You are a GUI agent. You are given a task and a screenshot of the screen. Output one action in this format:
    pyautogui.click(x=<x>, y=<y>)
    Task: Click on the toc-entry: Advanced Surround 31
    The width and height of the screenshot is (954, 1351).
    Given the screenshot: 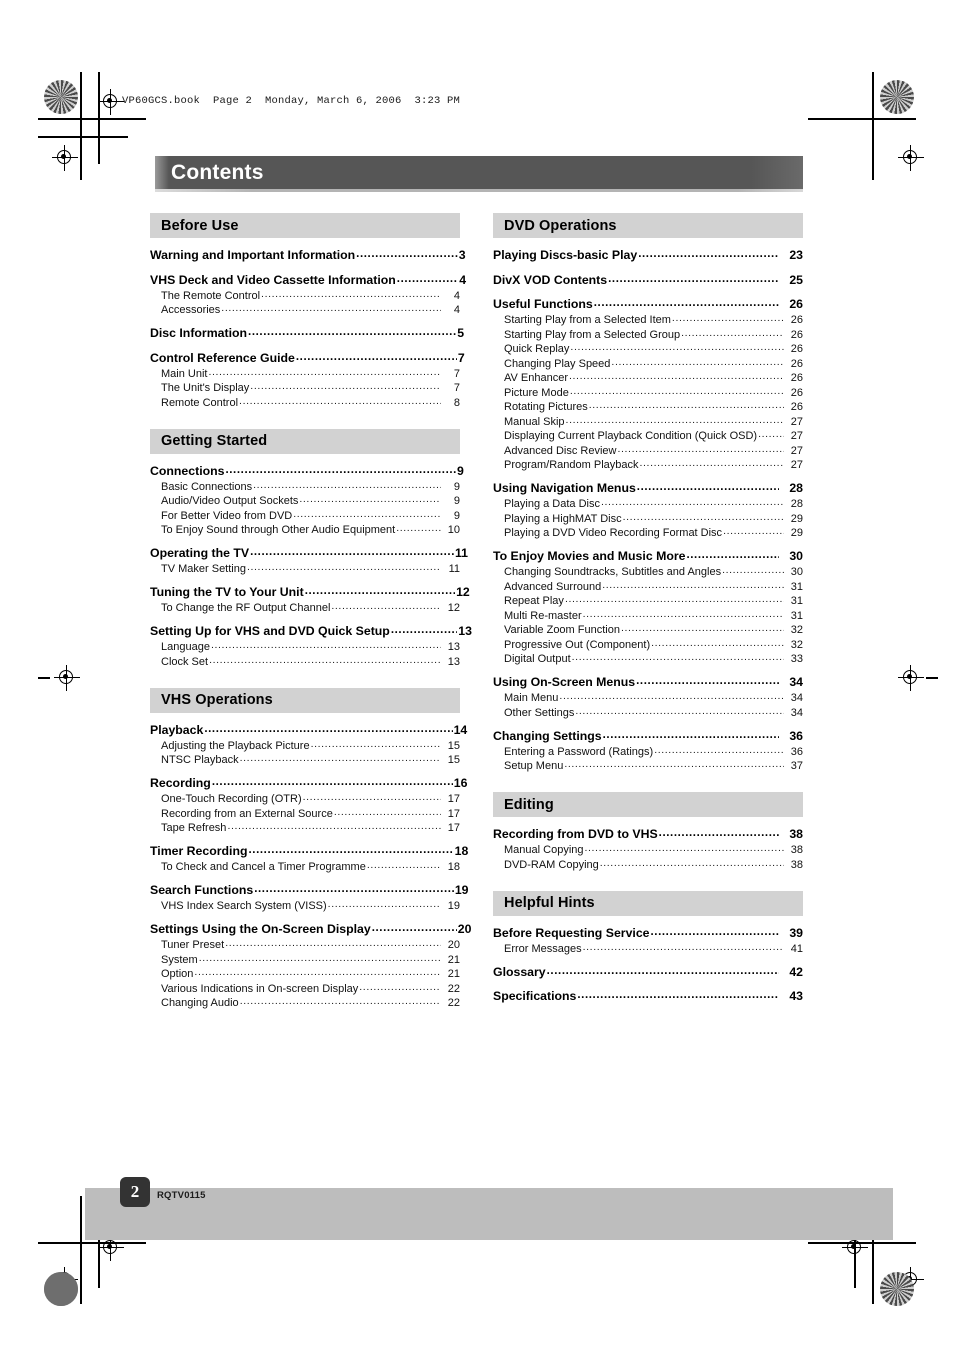 What is the action you would take?
    pyautogui.click(x=653, y=587)
    